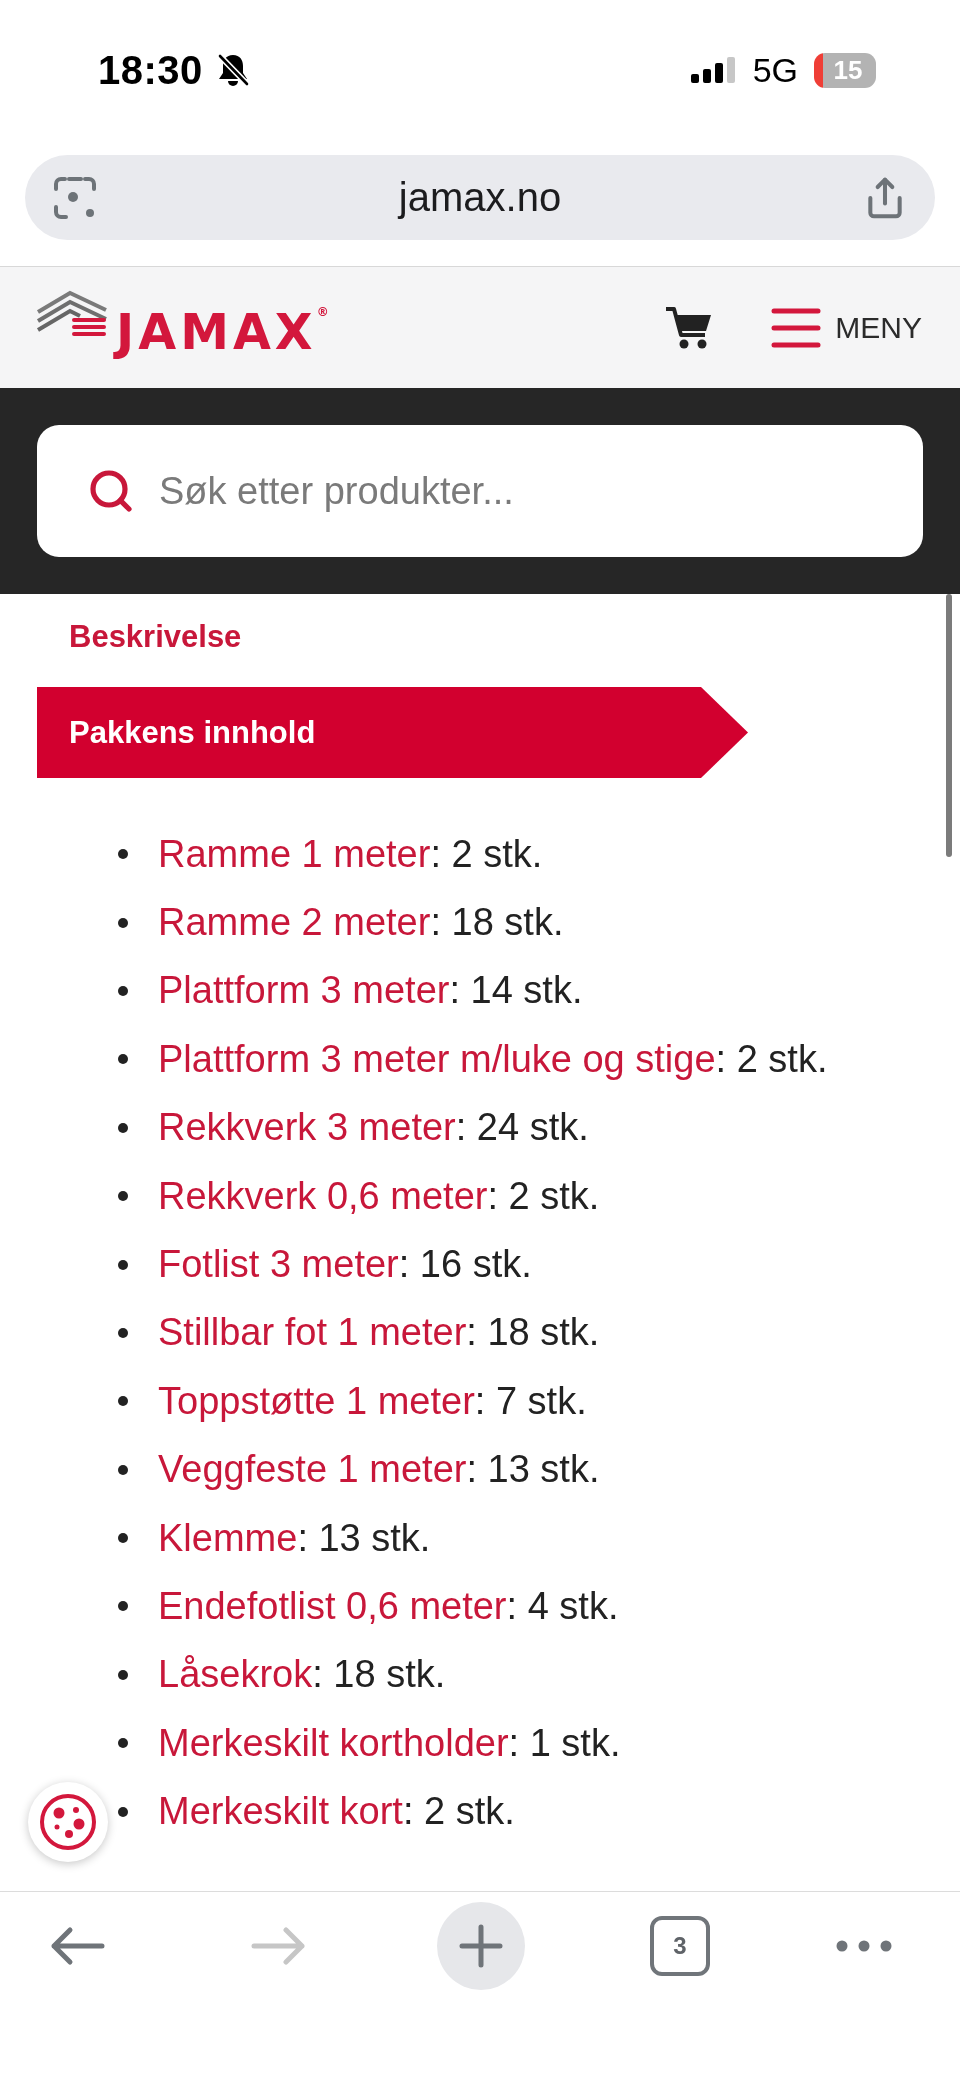 Image resolution: width=960 pixels, height=2081 pixels. I want to click on content-item: Plattform 3 meter: 14 stk., so click(370, 991).